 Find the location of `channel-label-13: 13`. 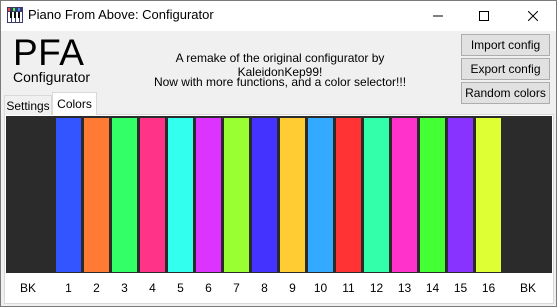

channel-label-13: 13 is located at coordinates (404, 288).